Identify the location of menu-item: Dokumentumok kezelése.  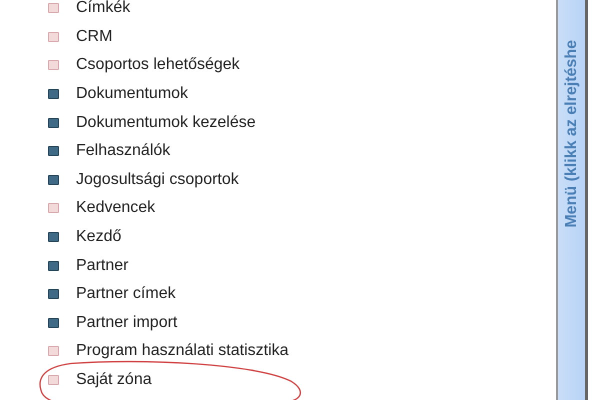
(166, 123).